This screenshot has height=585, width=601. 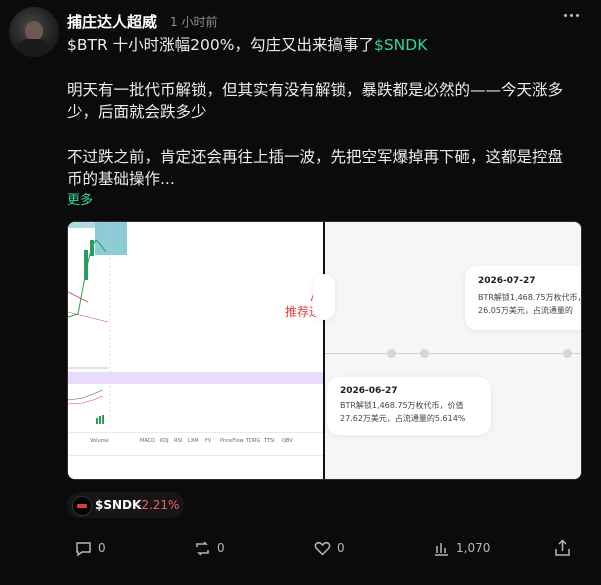 I want to click on post-text-line1: $BTR 十小时涨幅200%，勾庄又出来搞事了$SNDK, so click(x=329, y=45).